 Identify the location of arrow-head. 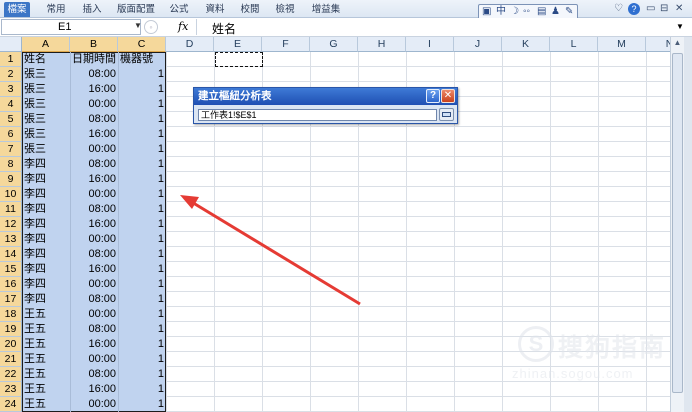
(189, 202).